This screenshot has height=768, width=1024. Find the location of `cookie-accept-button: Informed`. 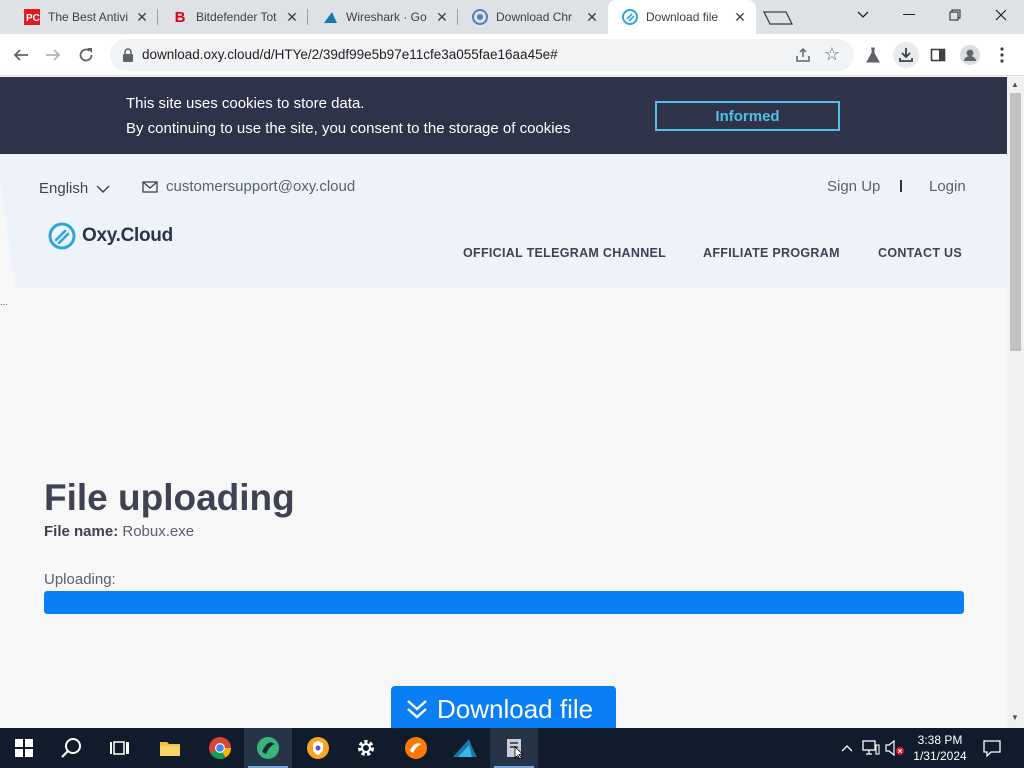

cookie-accept-button: Informed is located at coordinates (747, 116).